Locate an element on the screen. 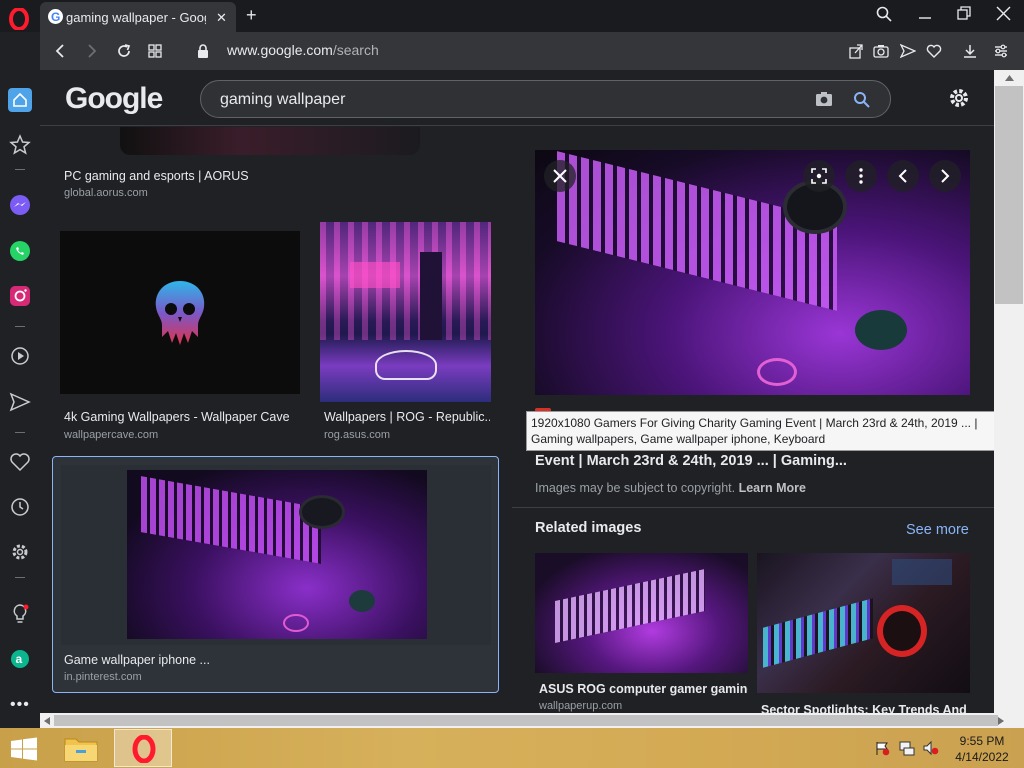  rog-logo-image is located at coordinates (406, 365).